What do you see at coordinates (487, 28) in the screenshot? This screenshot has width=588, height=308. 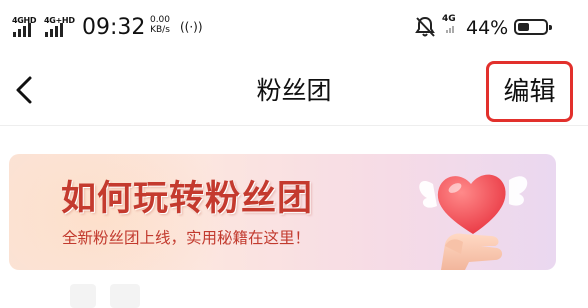 I see `battery-percent: 44%` at bounding box center [487, 28].